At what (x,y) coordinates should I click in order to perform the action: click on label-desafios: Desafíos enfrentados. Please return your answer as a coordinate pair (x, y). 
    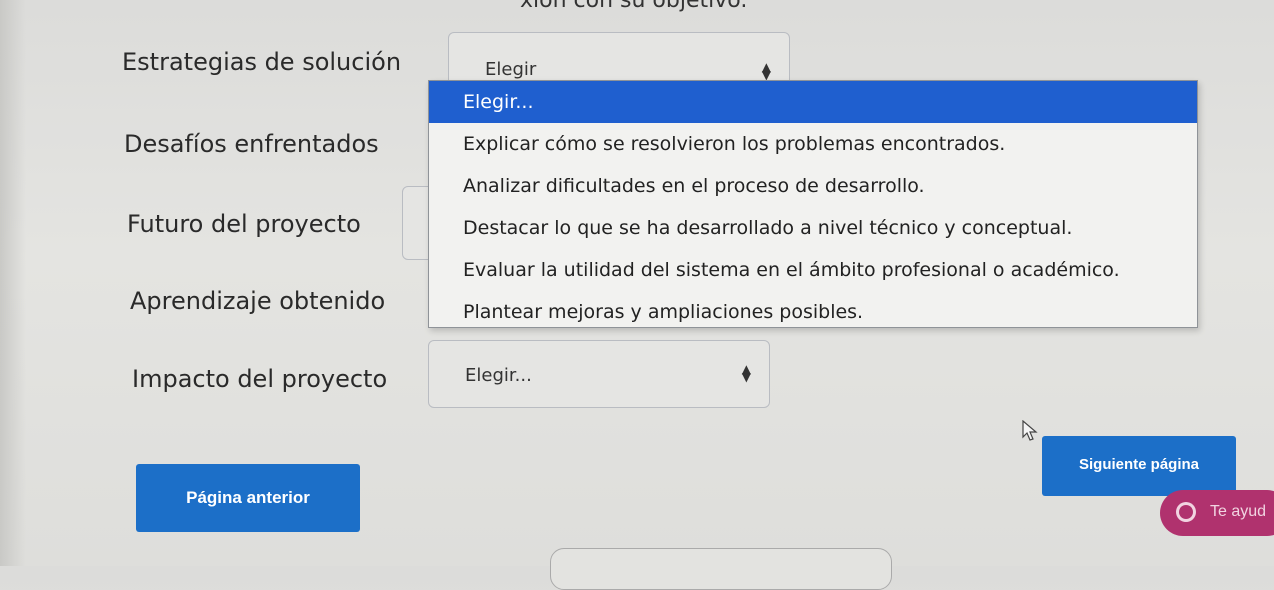
    Looking at the image, I should click on (251, 144).